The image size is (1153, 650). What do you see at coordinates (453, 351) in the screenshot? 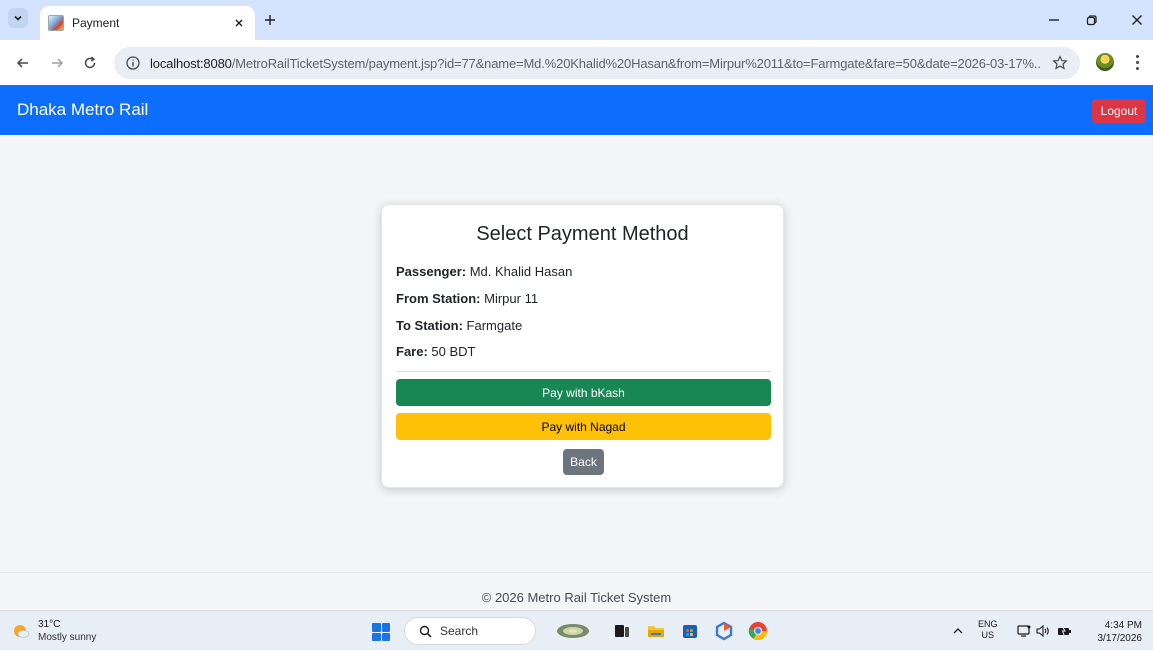
I see `fare-value: 50 BDT` at bounding box center [453, 351].